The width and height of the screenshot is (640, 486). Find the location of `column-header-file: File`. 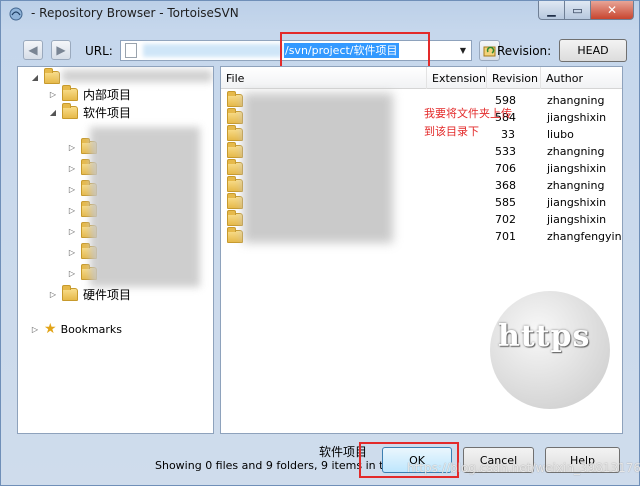

column-header-file: File is located at coordinates (324, 78).